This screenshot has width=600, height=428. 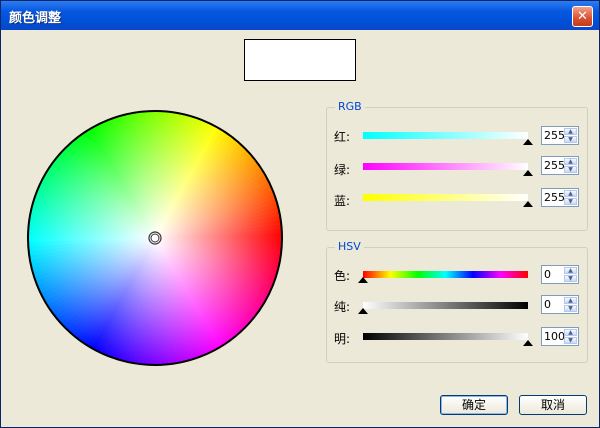 I want to click on blue-spinbox: 255 ▲ ▼, so click(x=560, y=197).